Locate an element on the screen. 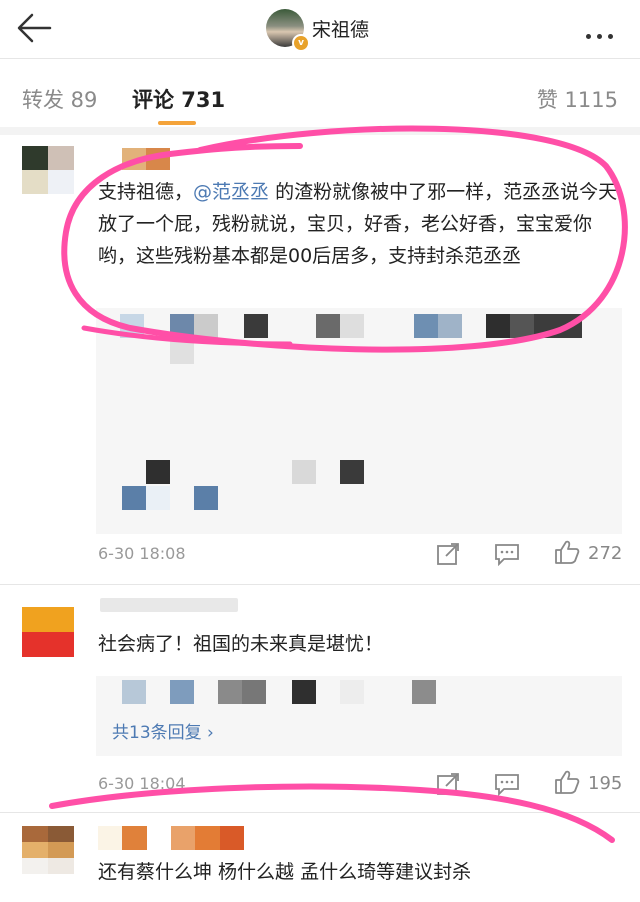 This screenshot has height=902, width=640. like-count: 195 is located at coordinates (605, 783).